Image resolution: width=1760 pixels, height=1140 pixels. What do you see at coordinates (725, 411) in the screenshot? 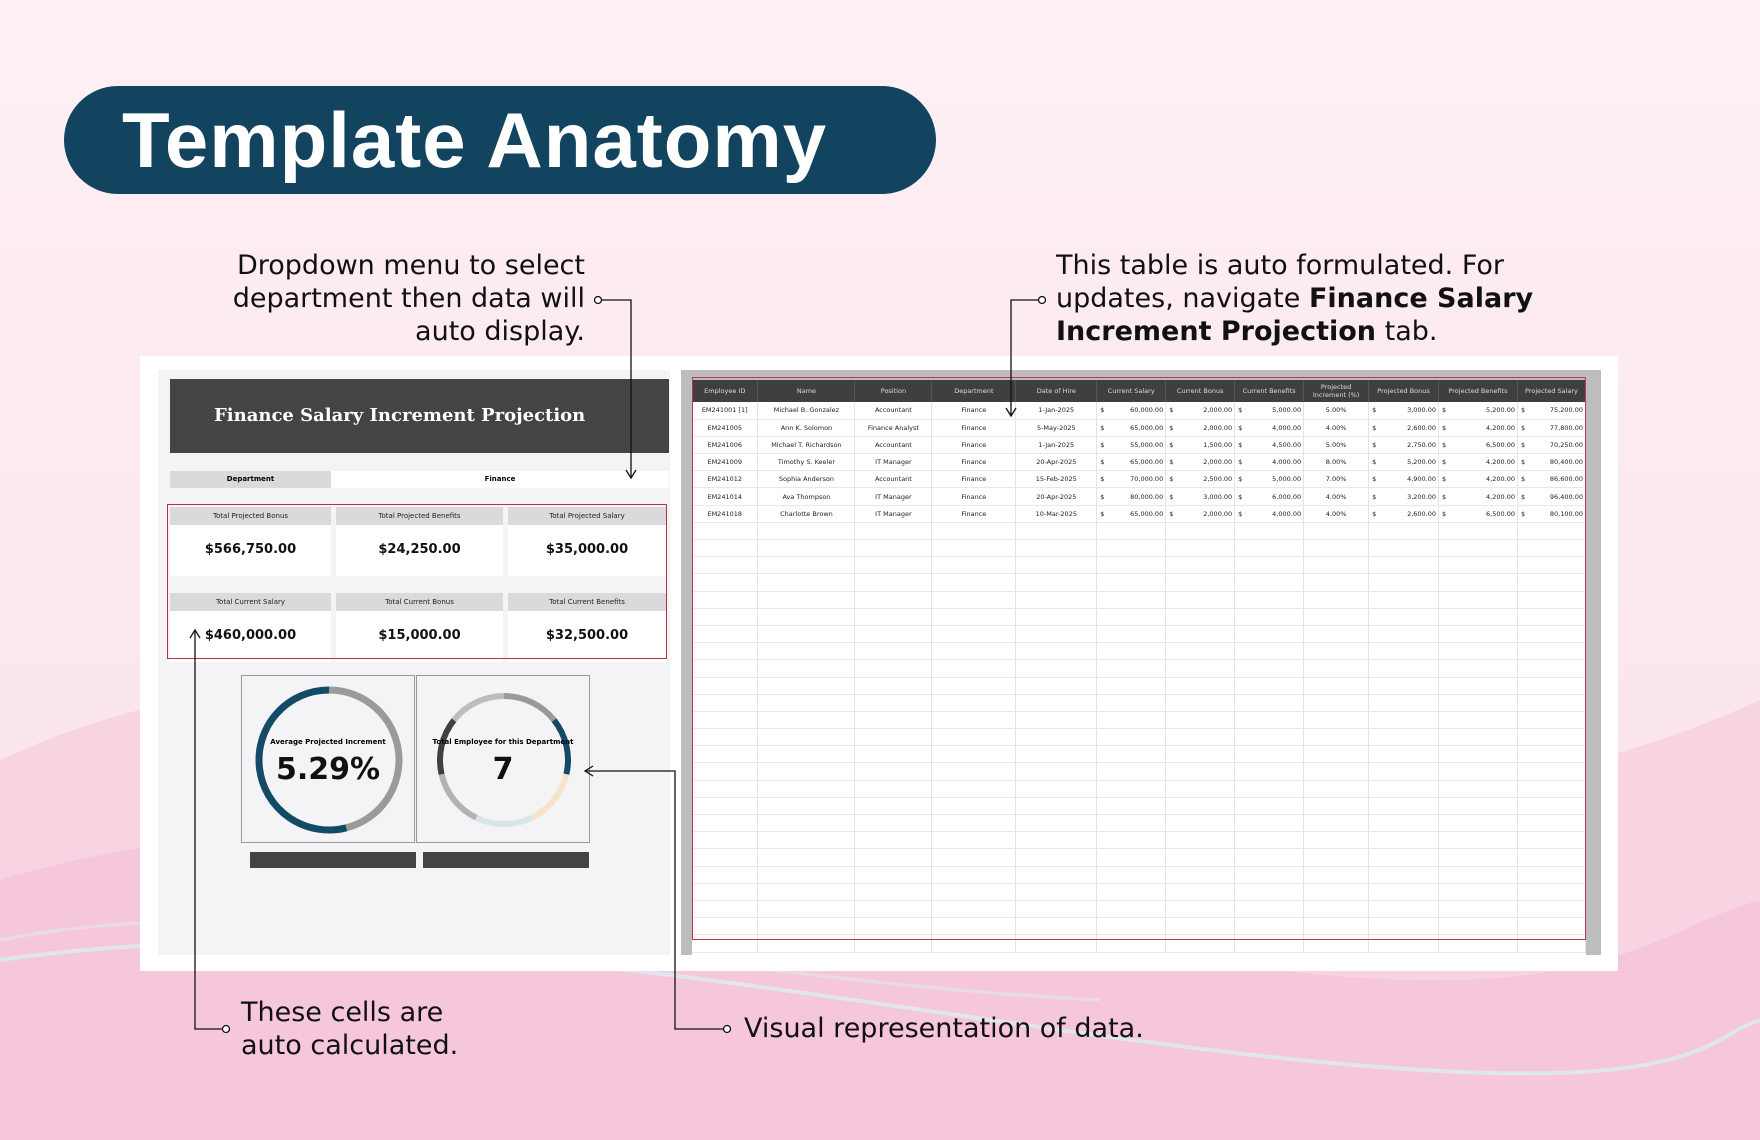
I see `table-cell: EM241001 [1]` at bounding box center [725, 411].